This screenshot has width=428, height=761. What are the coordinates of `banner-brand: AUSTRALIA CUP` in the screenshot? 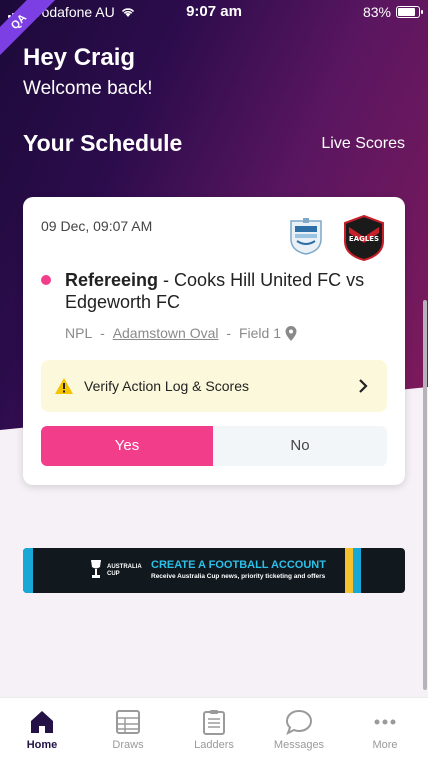 It's located at (124, 570).